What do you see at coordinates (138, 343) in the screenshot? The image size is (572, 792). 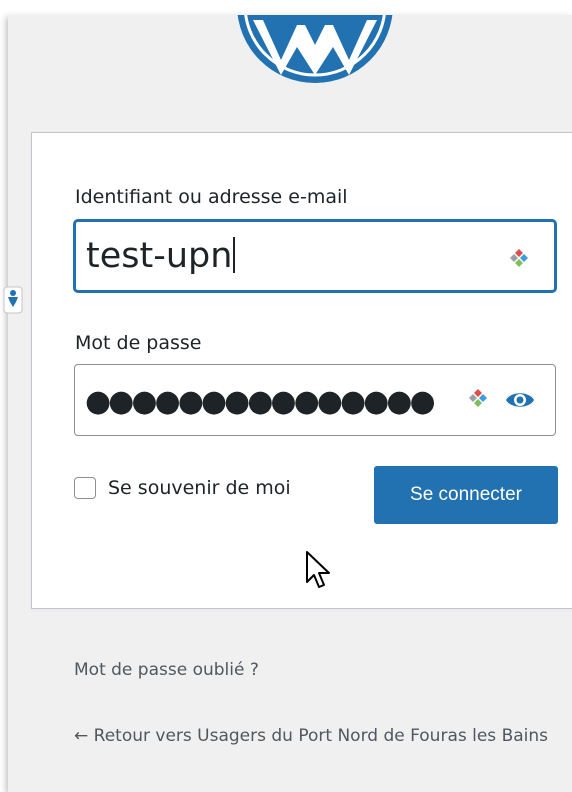 I see `password-label: Mot de passe` at bounding box center [138, 343].